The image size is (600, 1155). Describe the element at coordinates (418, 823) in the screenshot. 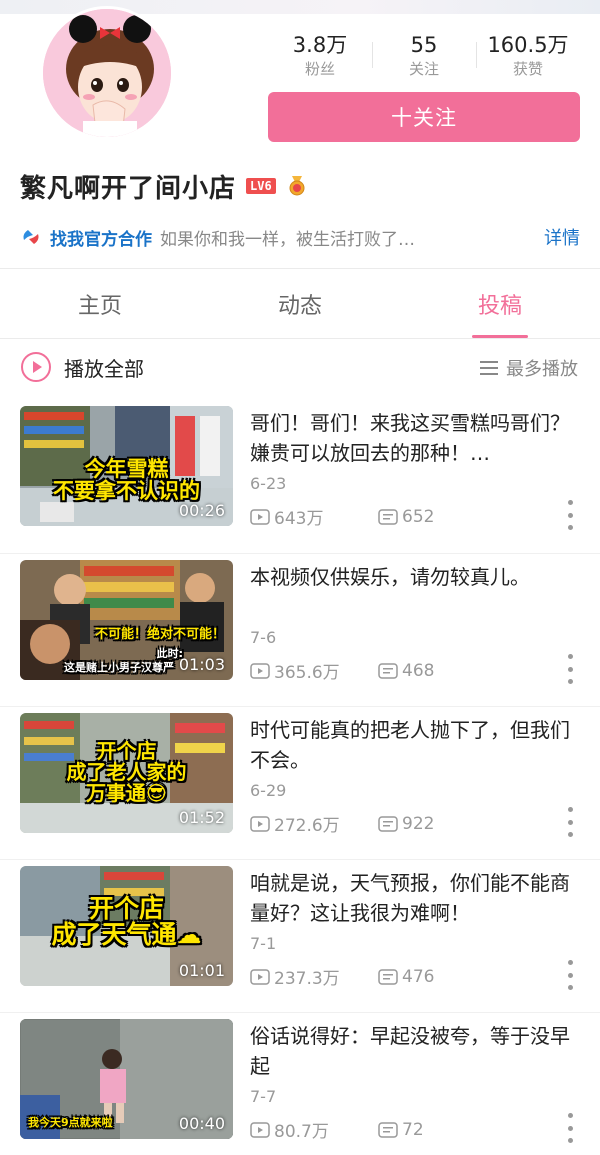

I see `comment-count-value: 922` at that location.